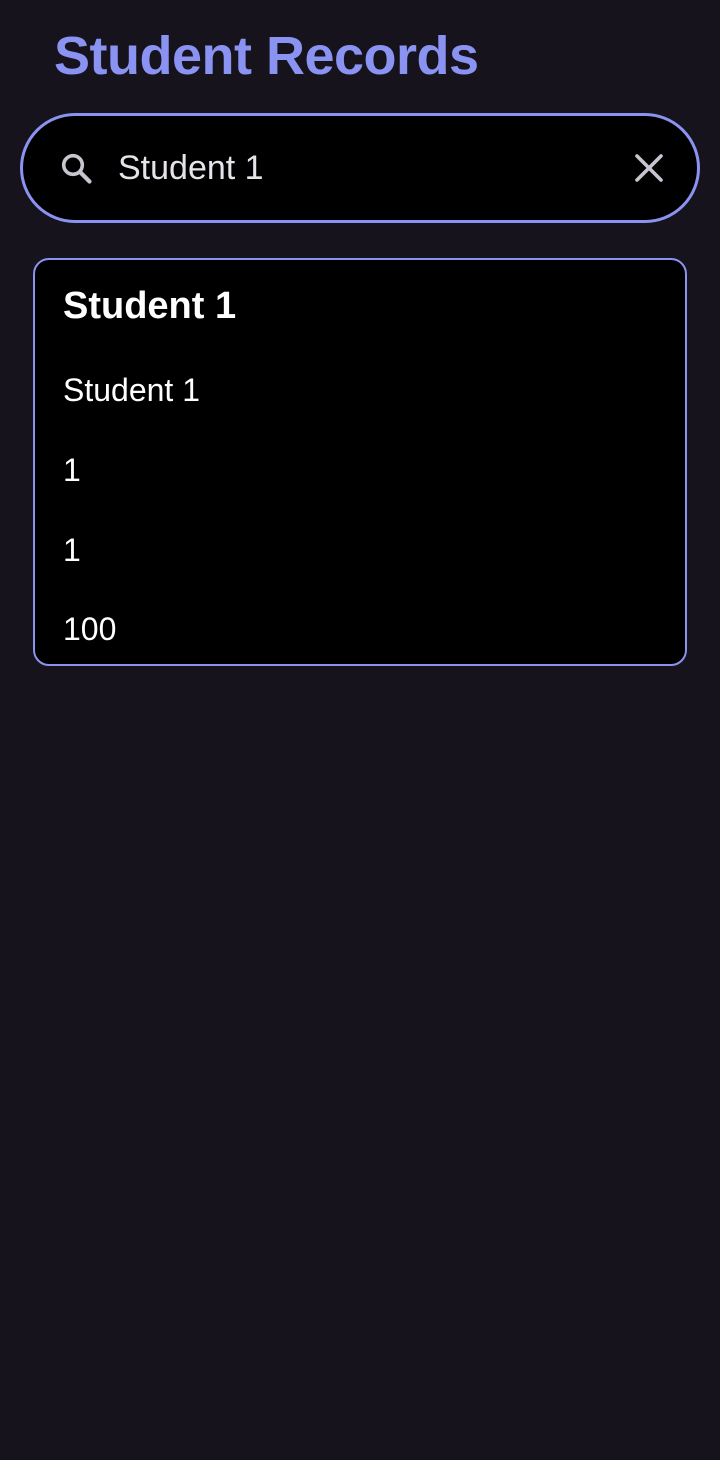 This screenshot has height=1460, width=720. I want to click on page-title: Student Records, so click(266, 56).